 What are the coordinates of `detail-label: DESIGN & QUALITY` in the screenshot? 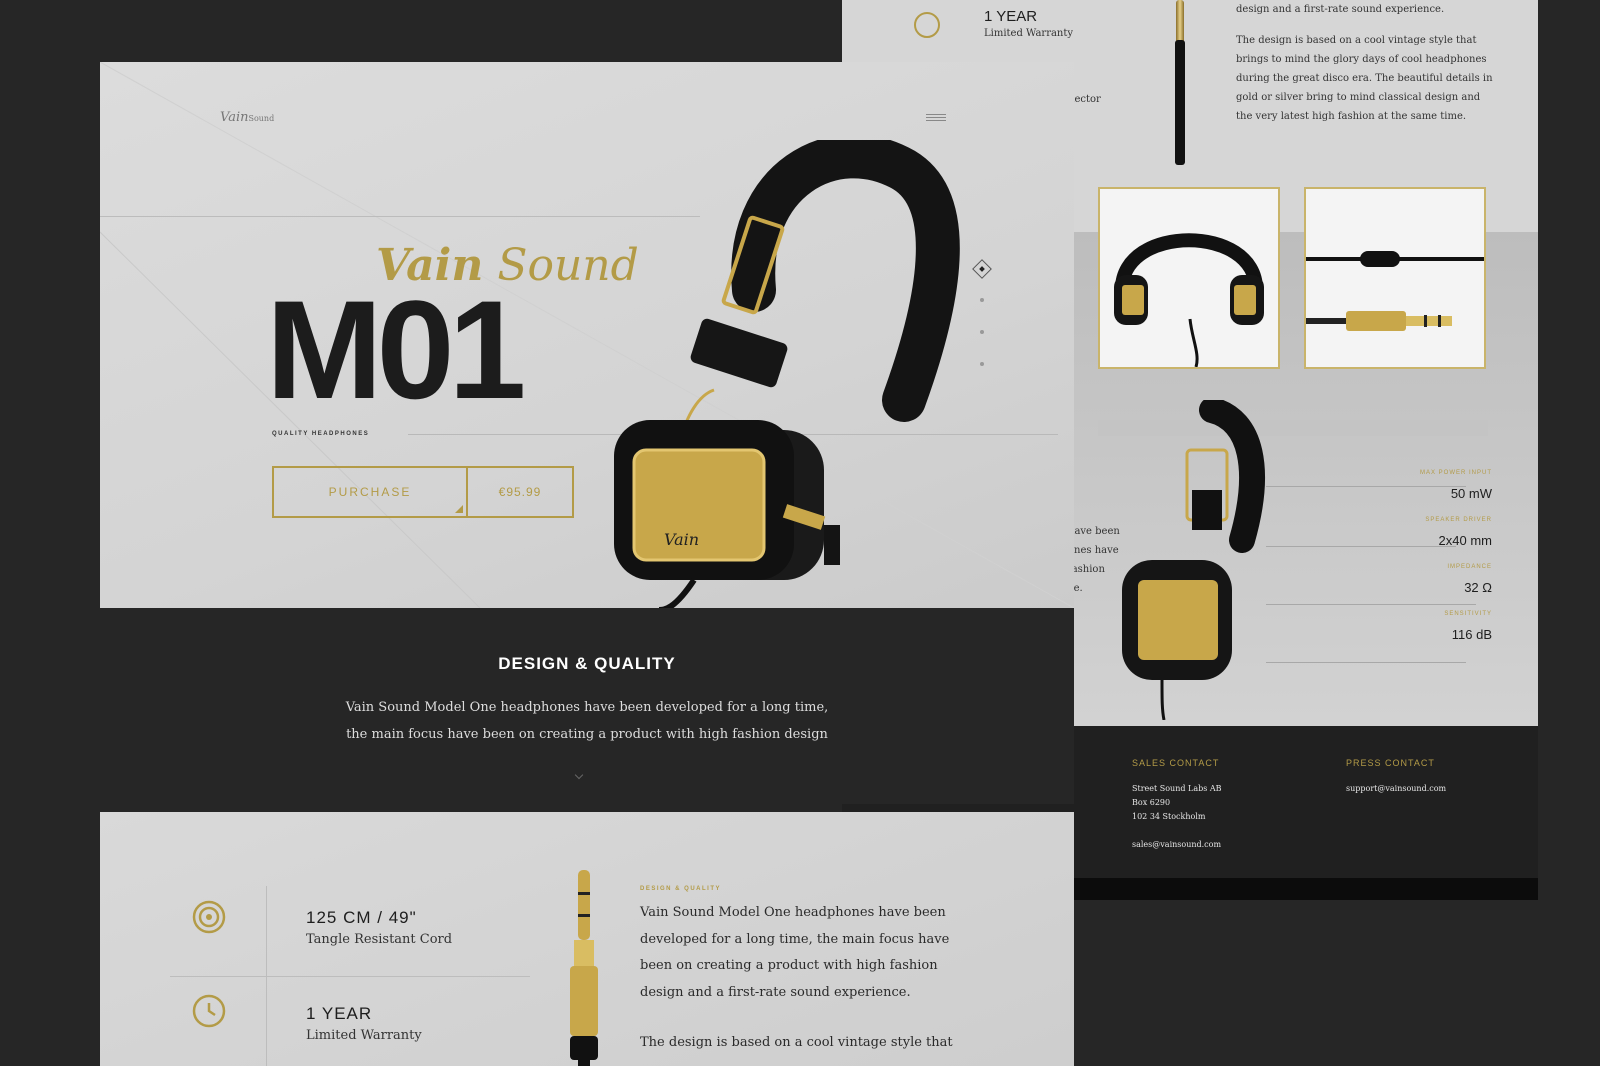 It's located at (681, 889).